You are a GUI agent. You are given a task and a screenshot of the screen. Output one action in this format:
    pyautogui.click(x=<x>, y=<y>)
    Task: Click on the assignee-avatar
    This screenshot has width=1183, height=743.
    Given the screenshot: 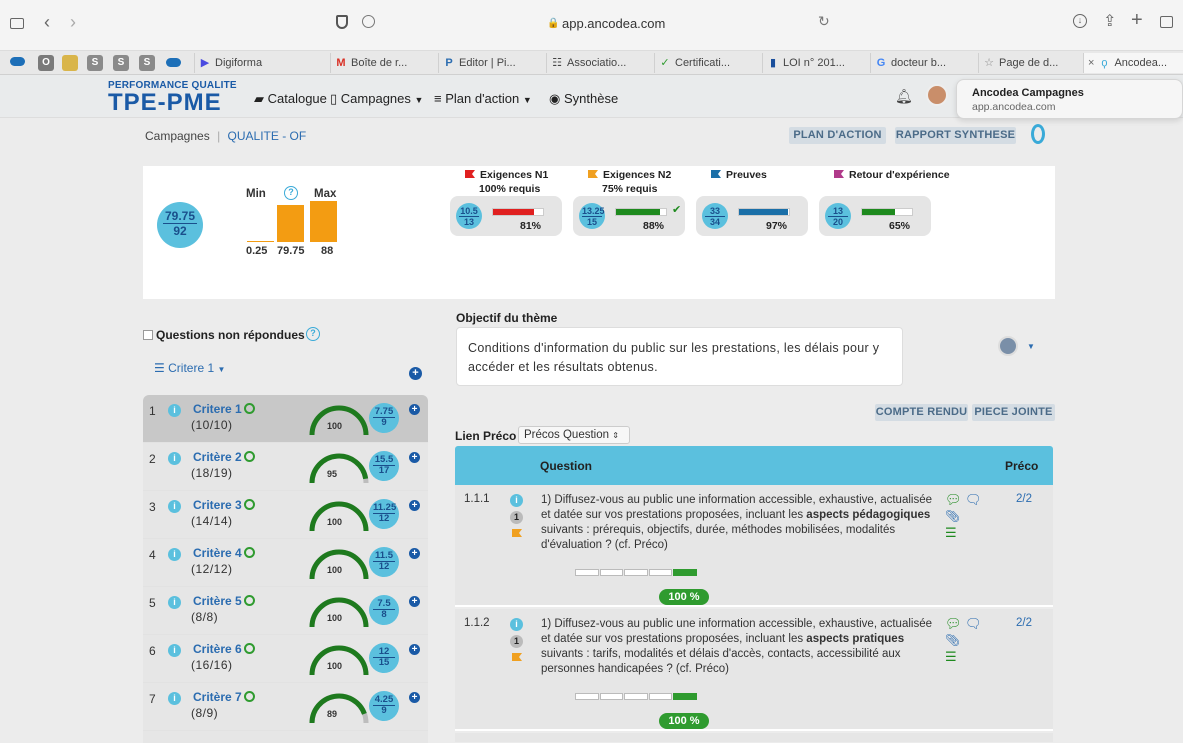 What is the action you would take?
    pyautogui.click(x=1008, y=346)
    